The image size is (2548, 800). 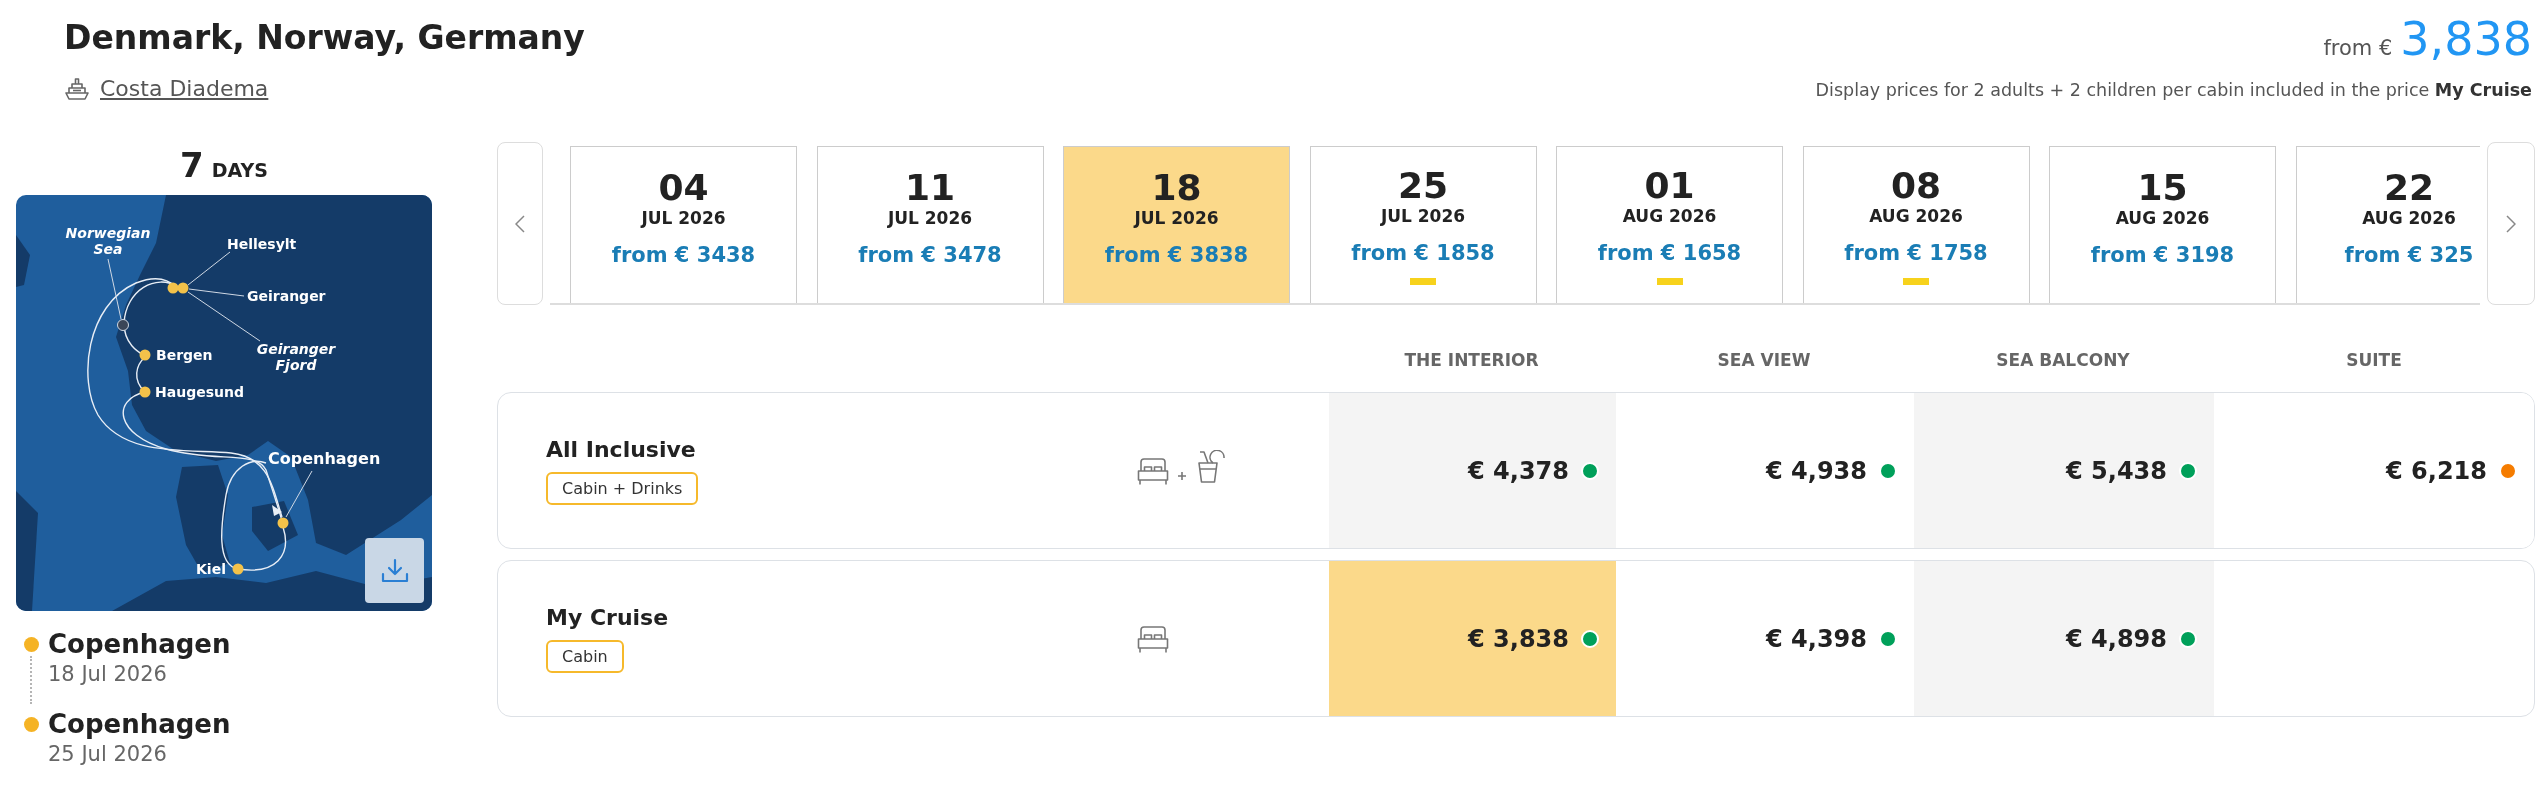 I want to click on land-area, so click(x=23, y=261).